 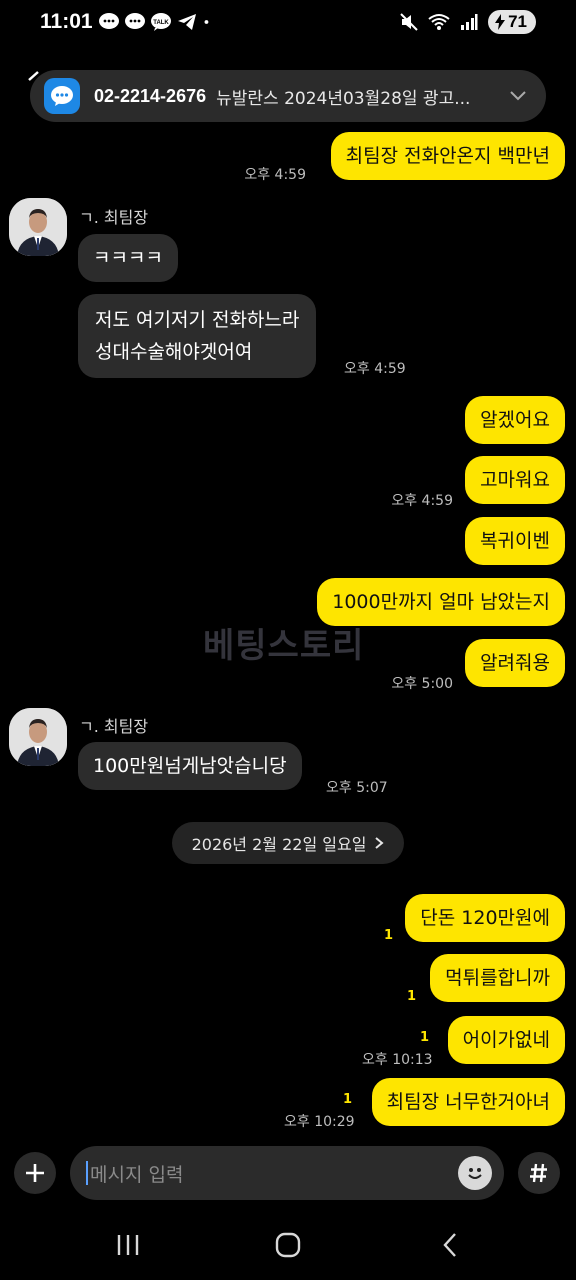 I want to click on their-message-bubble: 저도 여기저기 전화하느라 성대수술해야겟어여, so click(x=197, y=336).